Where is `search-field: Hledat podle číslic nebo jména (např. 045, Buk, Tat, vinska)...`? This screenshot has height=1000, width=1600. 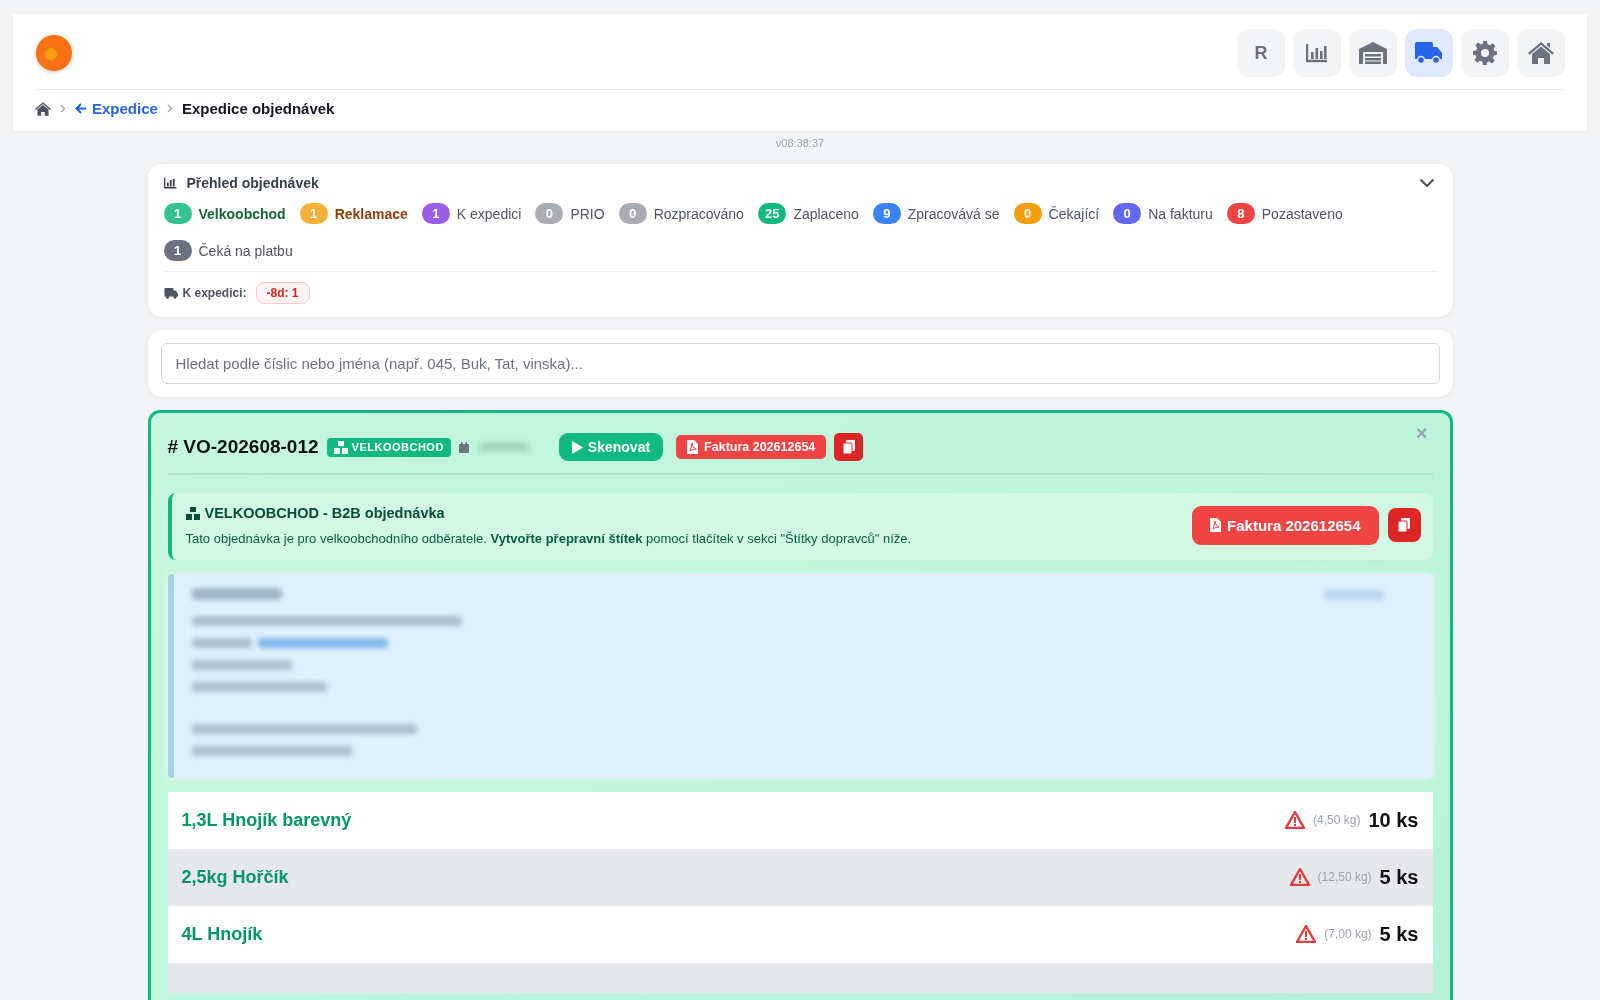
search-field: Hledat podle číslic nebo jména (např. 045, Buk, Tat, vinska)... is located at coordinates (800, 363).